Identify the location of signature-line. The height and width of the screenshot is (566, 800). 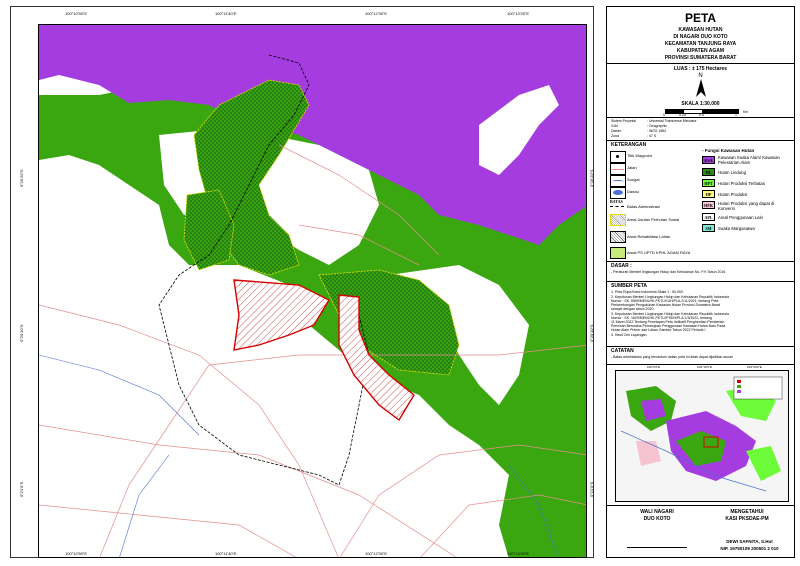
(657, 547).